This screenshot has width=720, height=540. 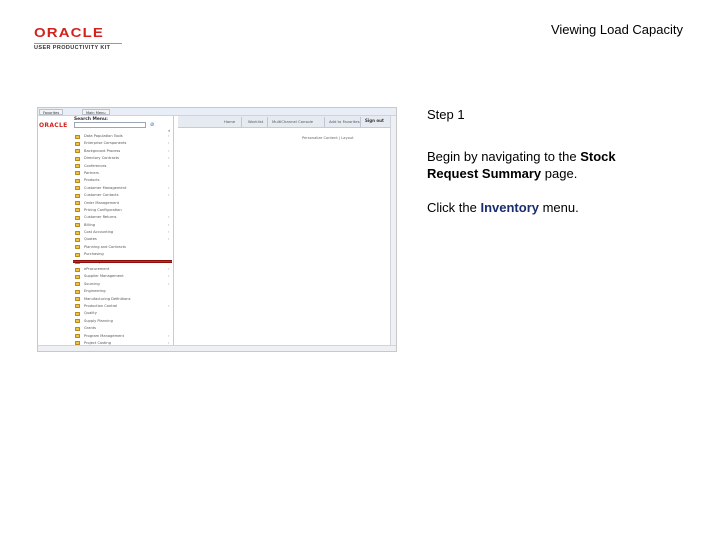 What do you see at coordinates (123, 210) in the screenshot?
I see `menu-item: Pricing Configuration` at bounding box center [123, 210].